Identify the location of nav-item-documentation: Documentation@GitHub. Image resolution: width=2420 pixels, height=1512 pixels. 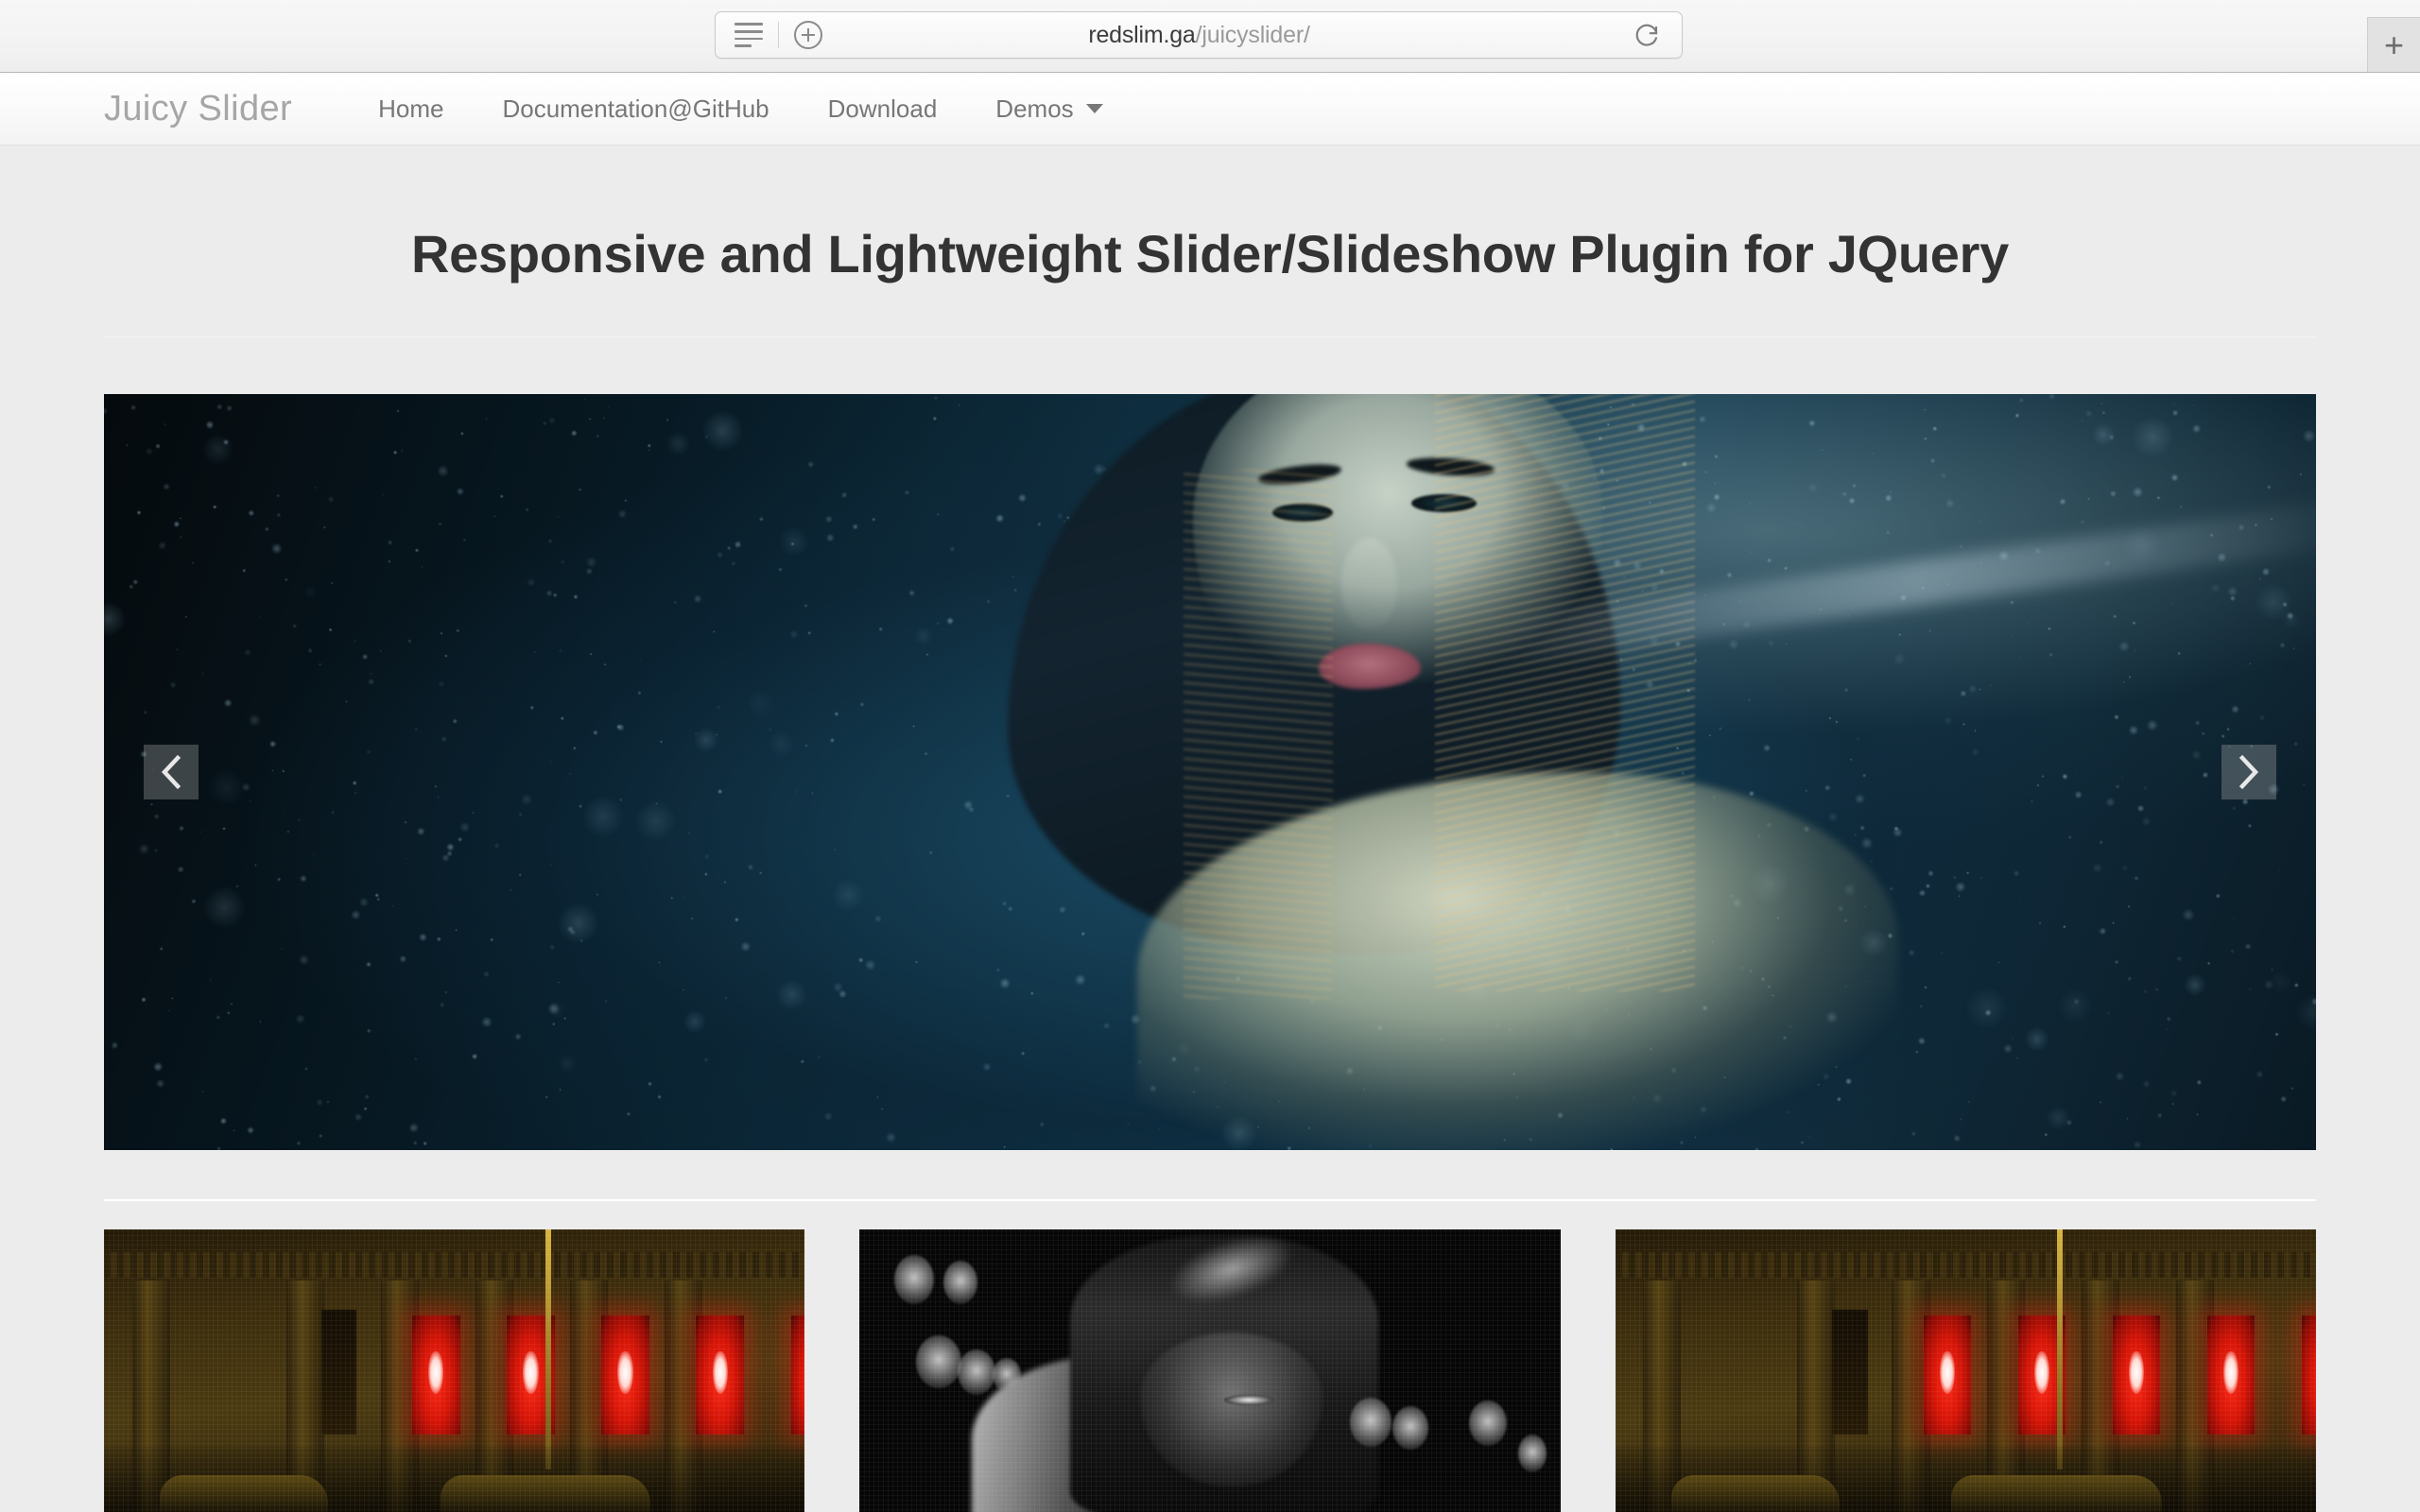
(635, 109).